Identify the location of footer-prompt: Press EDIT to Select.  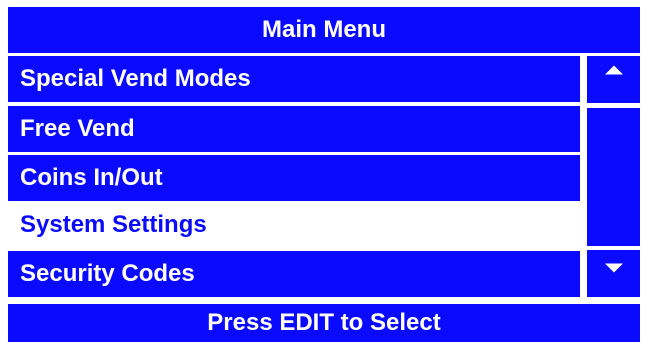
(324, 323).